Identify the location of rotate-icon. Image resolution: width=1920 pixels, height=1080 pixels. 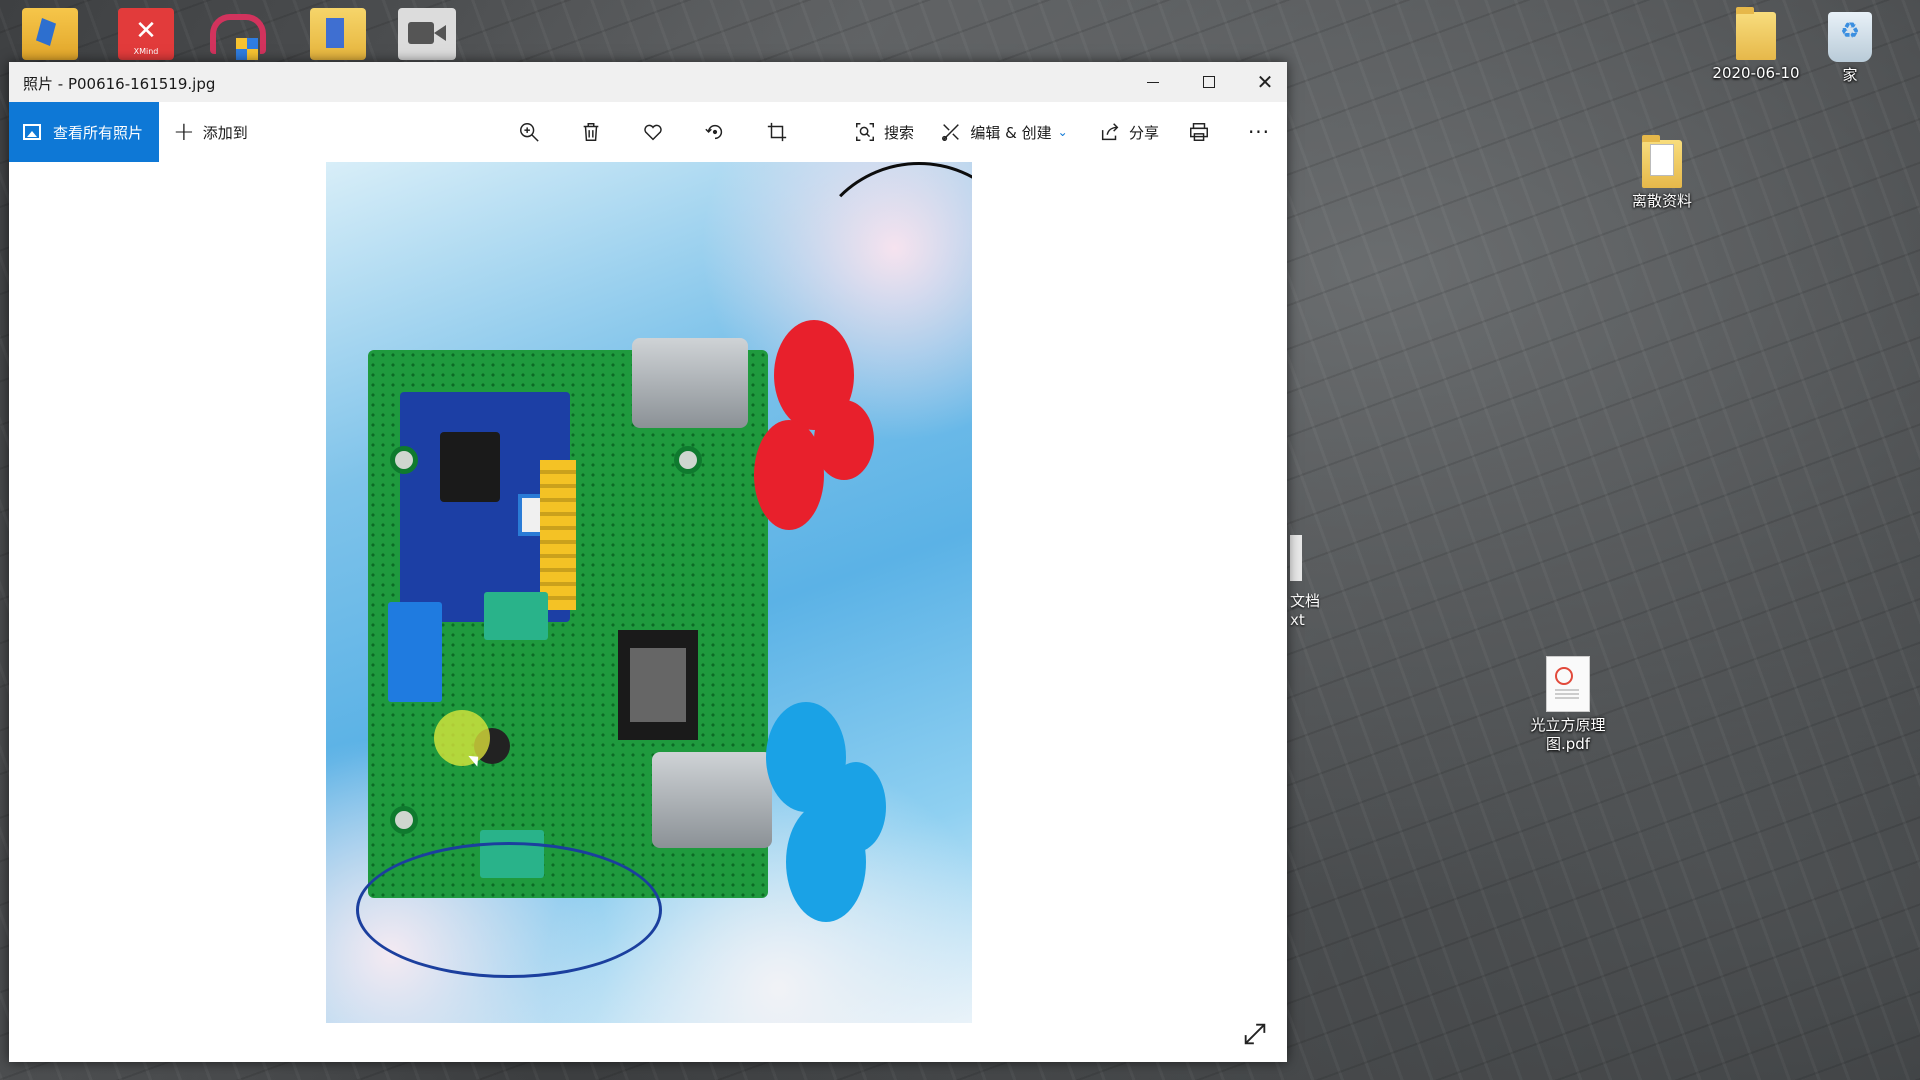
(714, 132).